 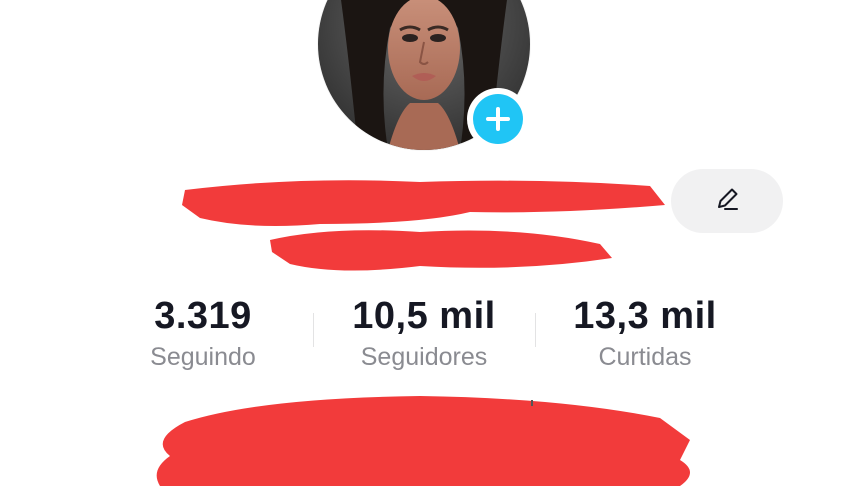 I want to click on following-label: Seguindo, so click(x=203, y=357).